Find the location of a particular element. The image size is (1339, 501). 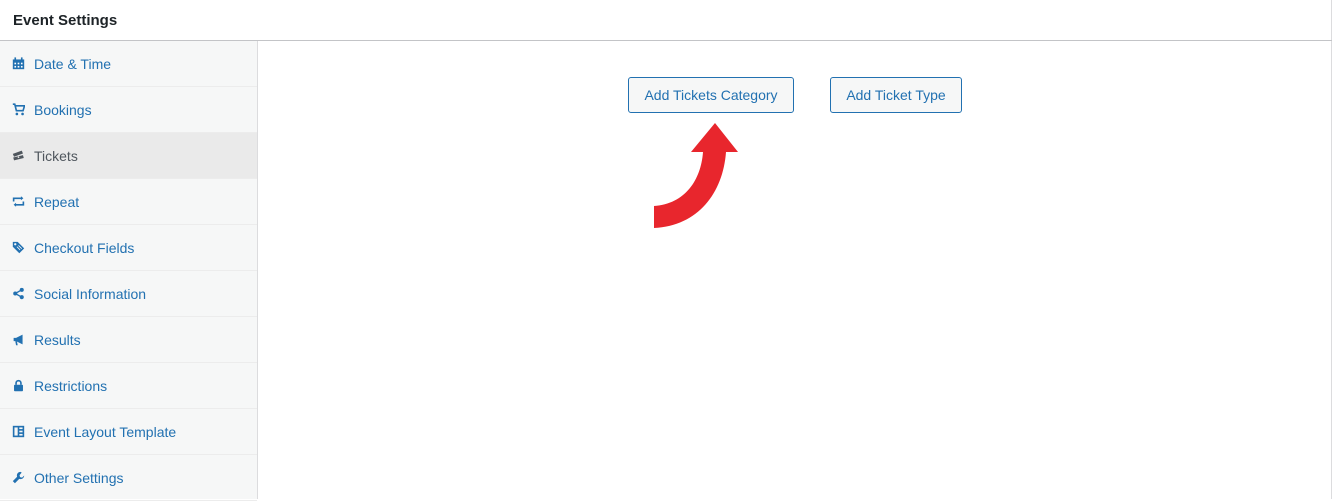

sidebar-item-date-time: Date & Time is located at coordinates (128, 64).